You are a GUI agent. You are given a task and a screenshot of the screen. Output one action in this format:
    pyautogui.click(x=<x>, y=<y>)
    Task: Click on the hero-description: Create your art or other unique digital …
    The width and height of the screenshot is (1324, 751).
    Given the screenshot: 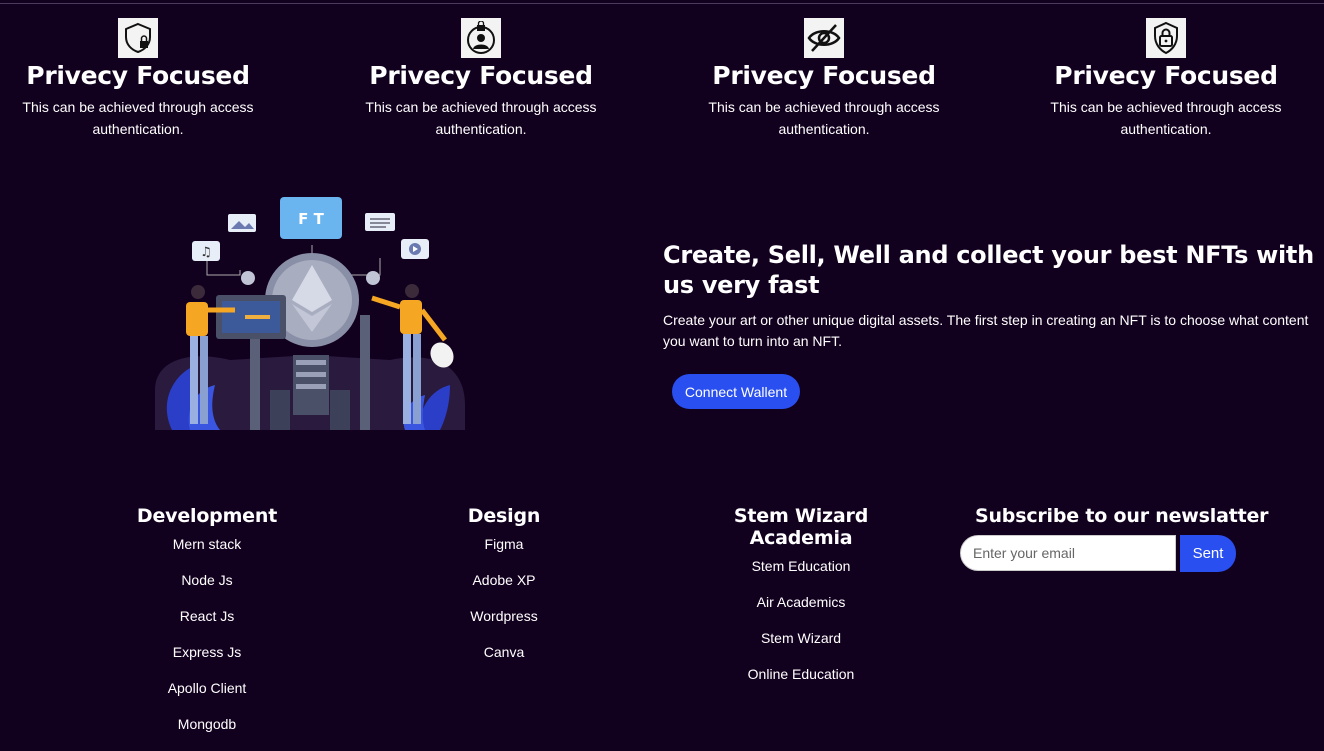 What is the action you would take?
    pyautogui.click(x=986, y=330)
    